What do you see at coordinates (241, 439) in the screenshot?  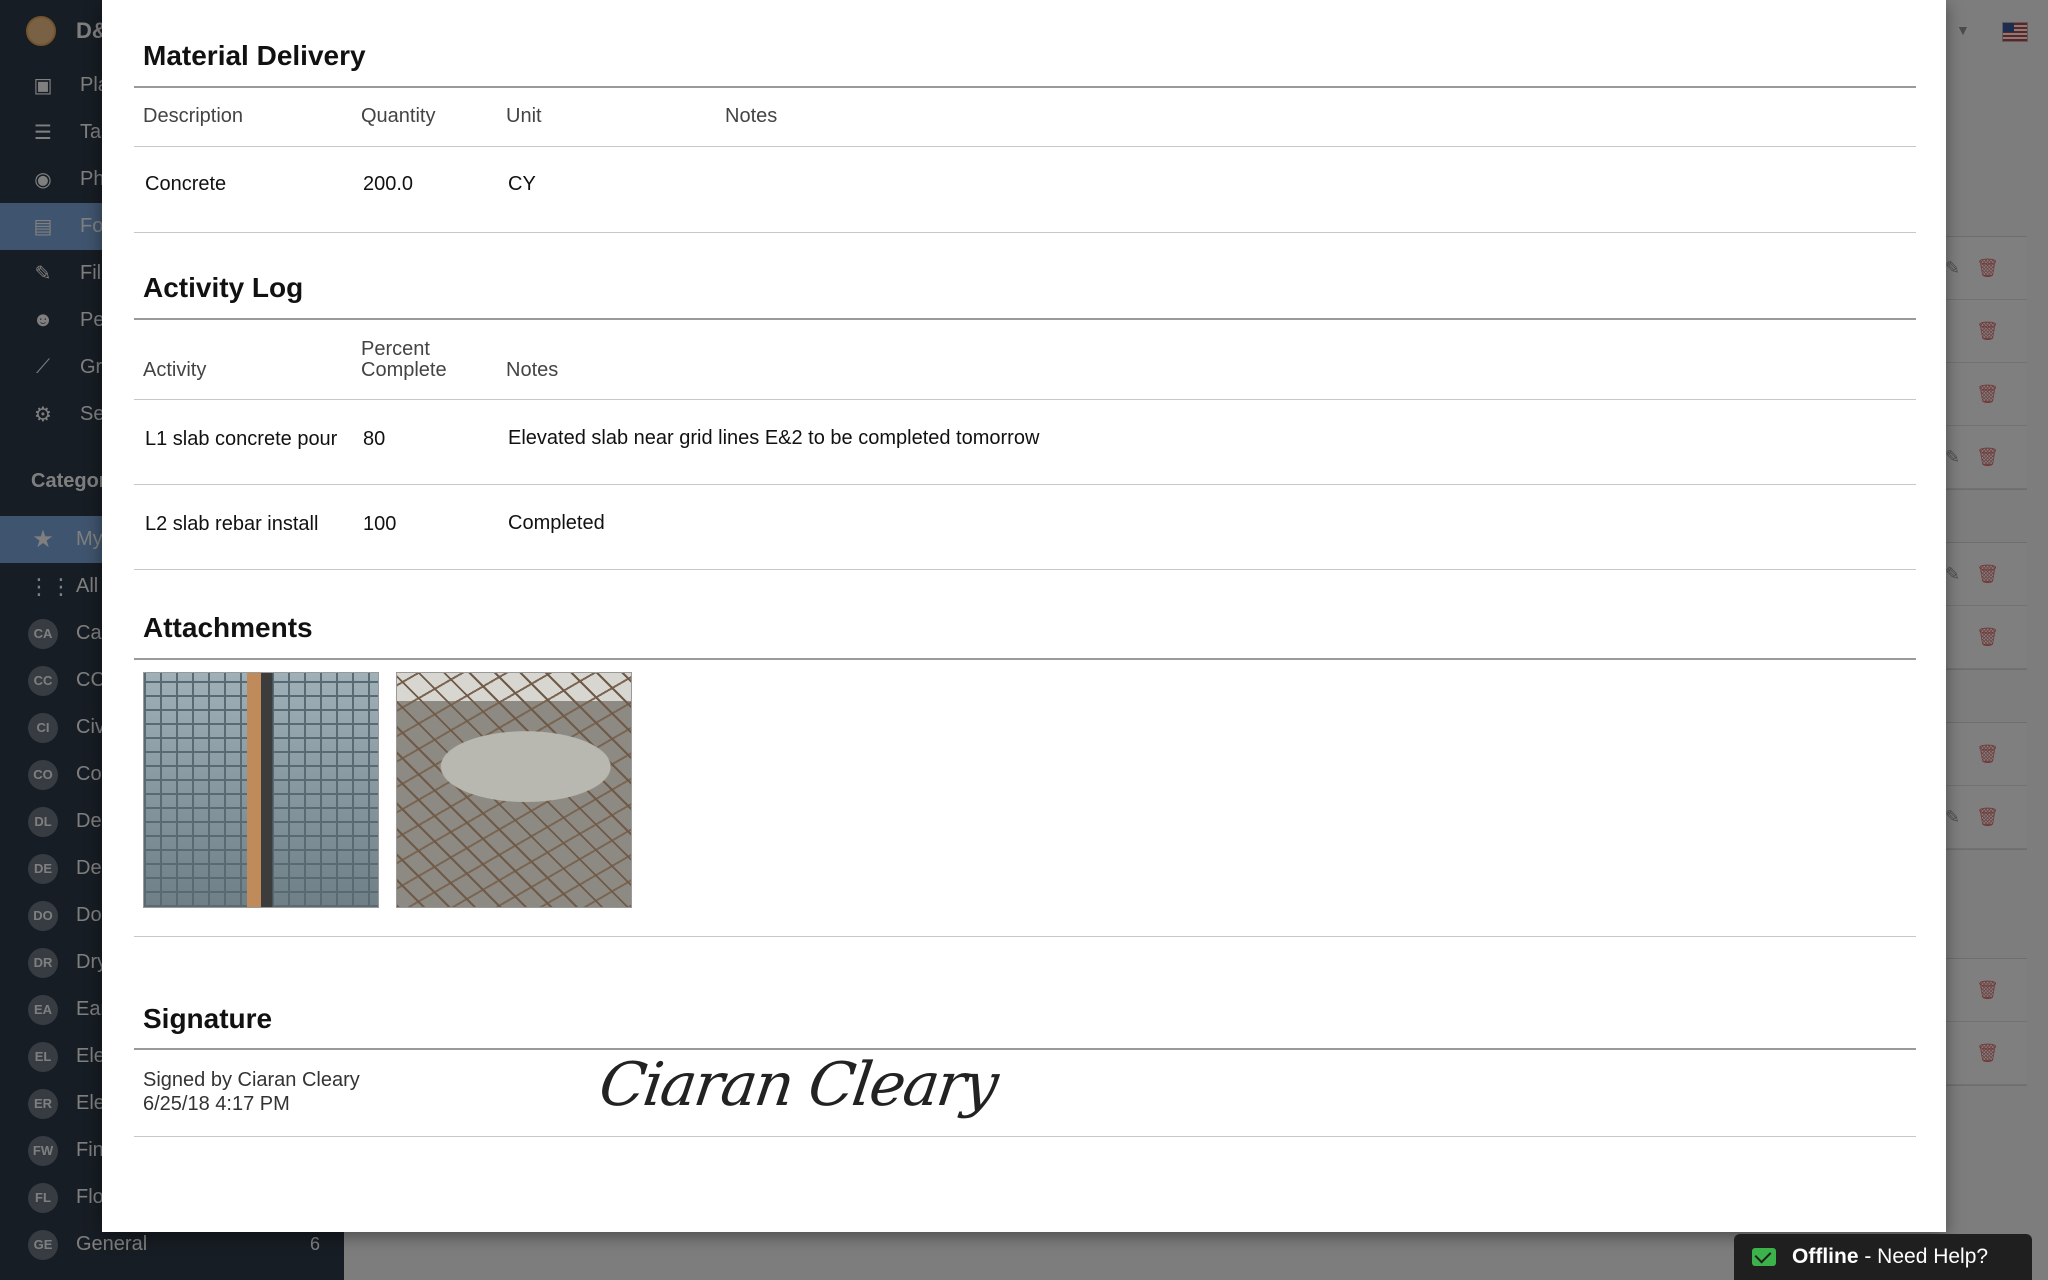 I see `activity-name: L1 slab concrete pour` at bounding box center [241, 439].